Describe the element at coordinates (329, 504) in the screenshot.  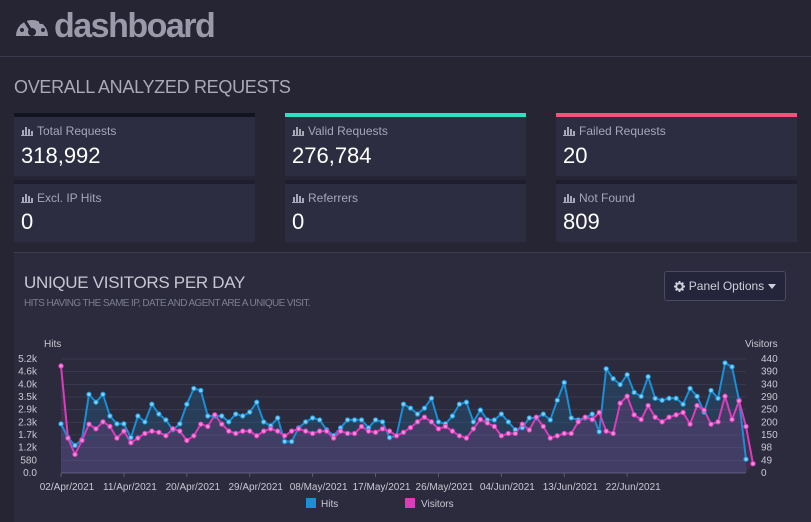
I see `legend-label-hits: Hits` at that location.